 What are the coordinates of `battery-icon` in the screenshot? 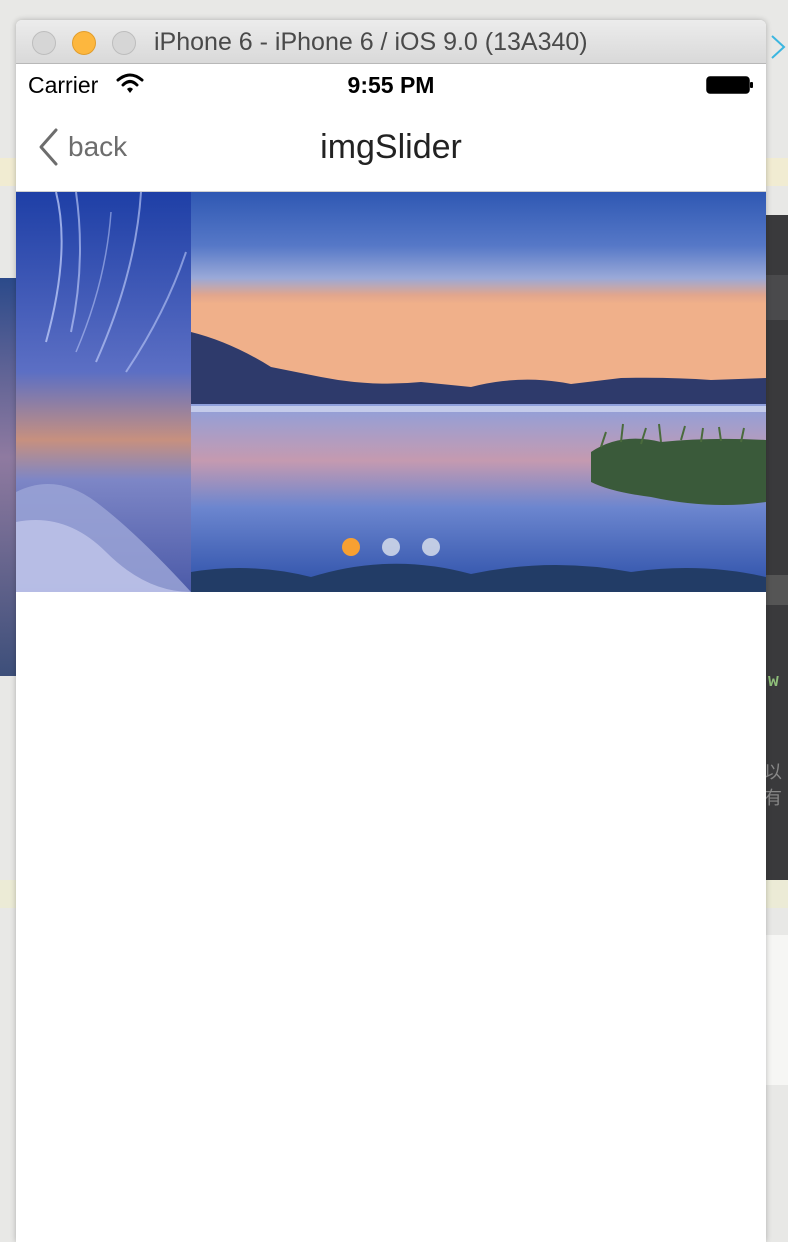 It's located at (730, 85).